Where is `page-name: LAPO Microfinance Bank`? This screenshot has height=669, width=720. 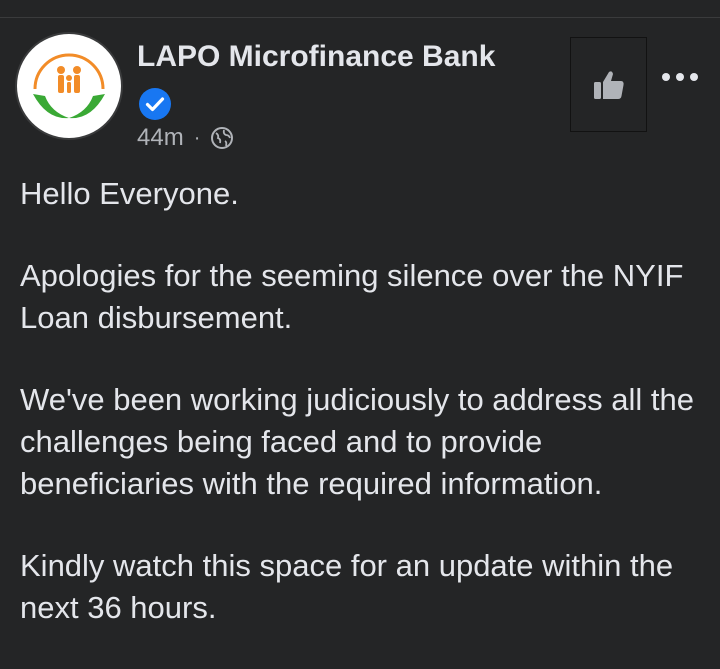
page-name: LAPO Microfinance Bank is located at coordinates (316, 57).